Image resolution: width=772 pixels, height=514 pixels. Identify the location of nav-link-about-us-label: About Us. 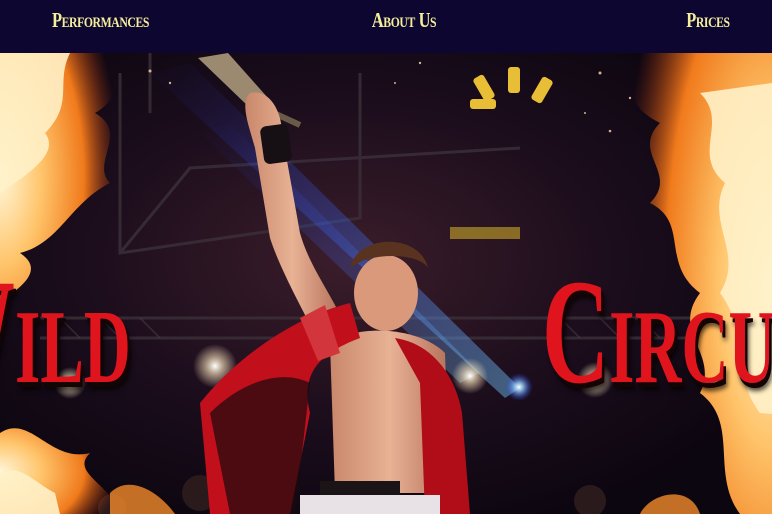
(404, 20).